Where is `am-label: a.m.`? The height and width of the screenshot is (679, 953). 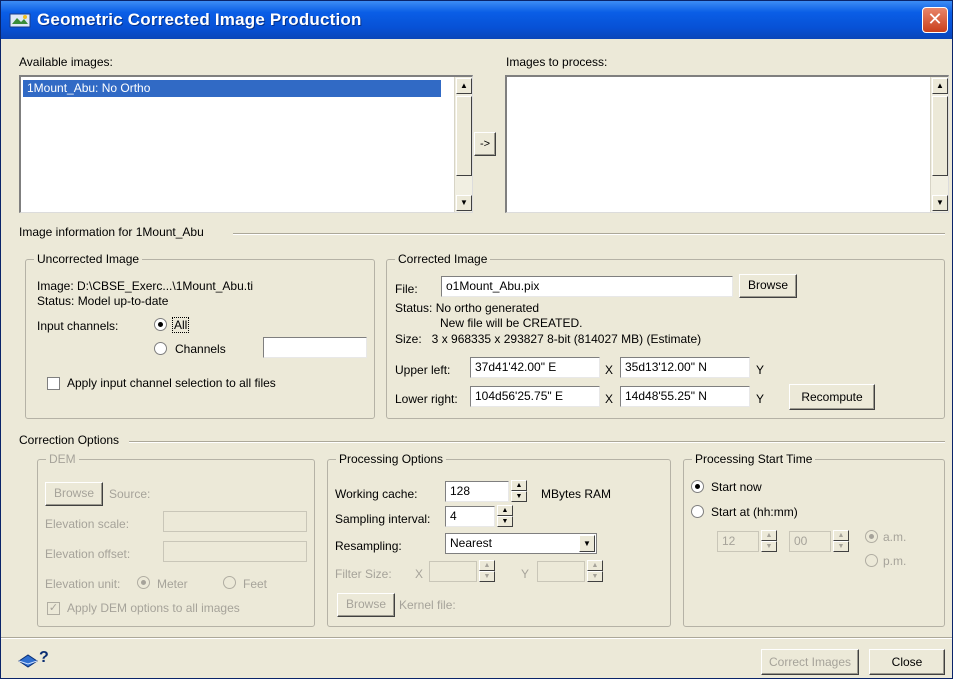 am-label: a.m. is located at coordinates (894, 537).